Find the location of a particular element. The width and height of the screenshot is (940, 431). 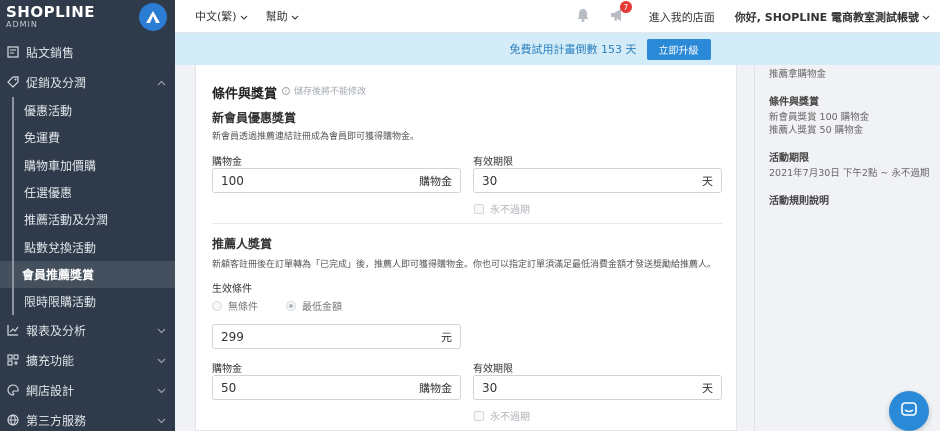

sidebar-sub-item-member-referral: 會員推薦獎賞 is located at coordinates (87, 274).